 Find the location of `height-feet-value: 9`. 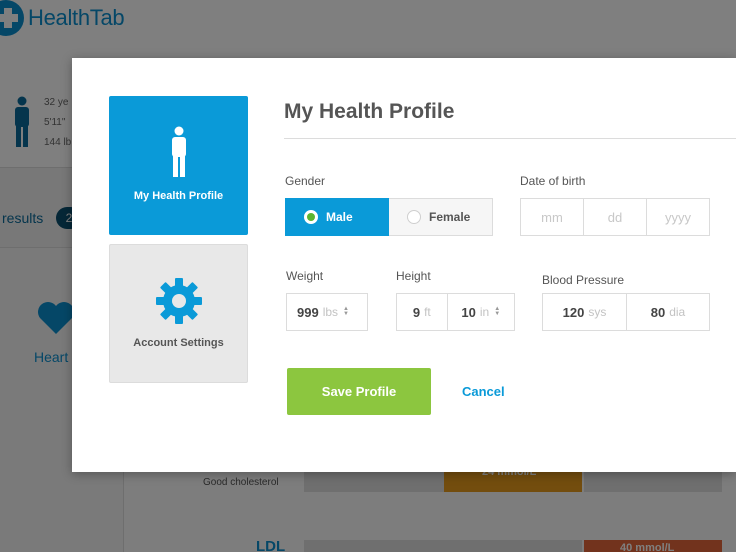

height-feet-value: 9 is located at coordinates (416, 312).